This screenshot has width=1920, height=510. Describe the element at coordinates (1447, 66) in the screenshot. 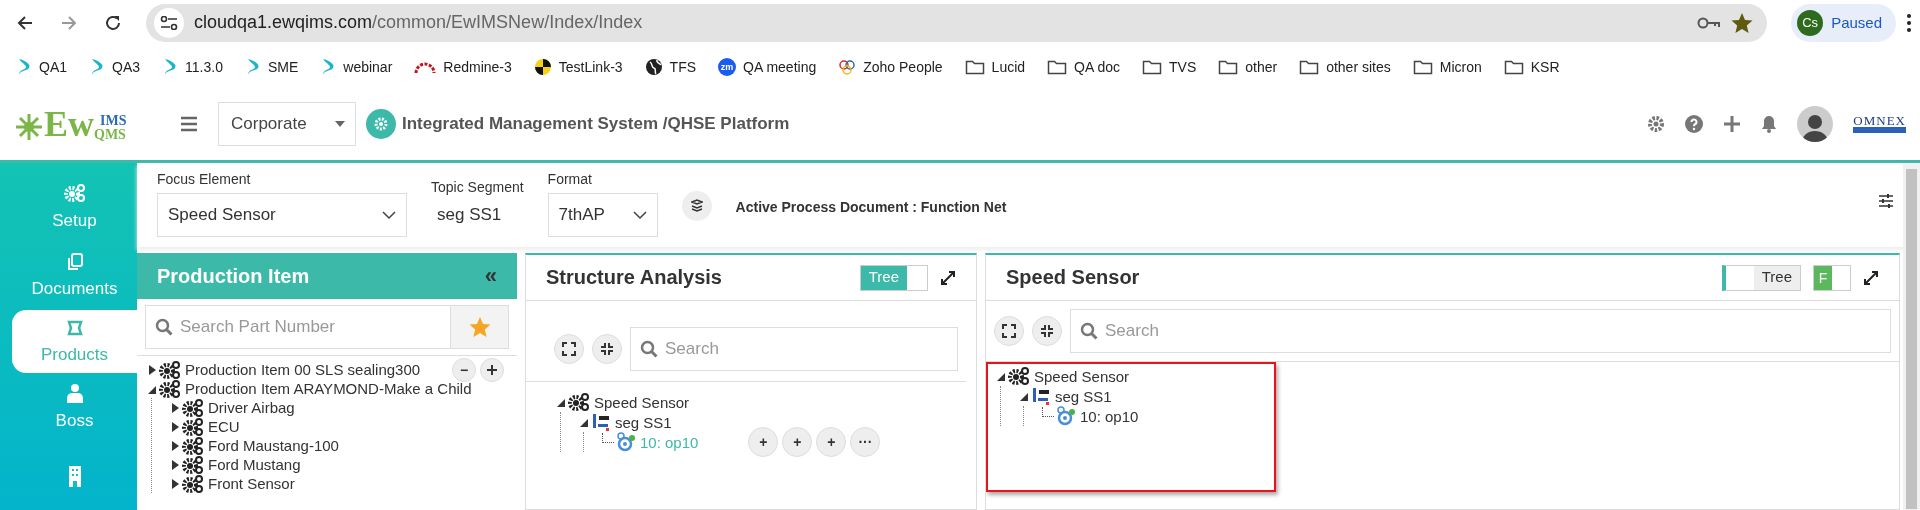

I see `bookmark: Micron` at that location.